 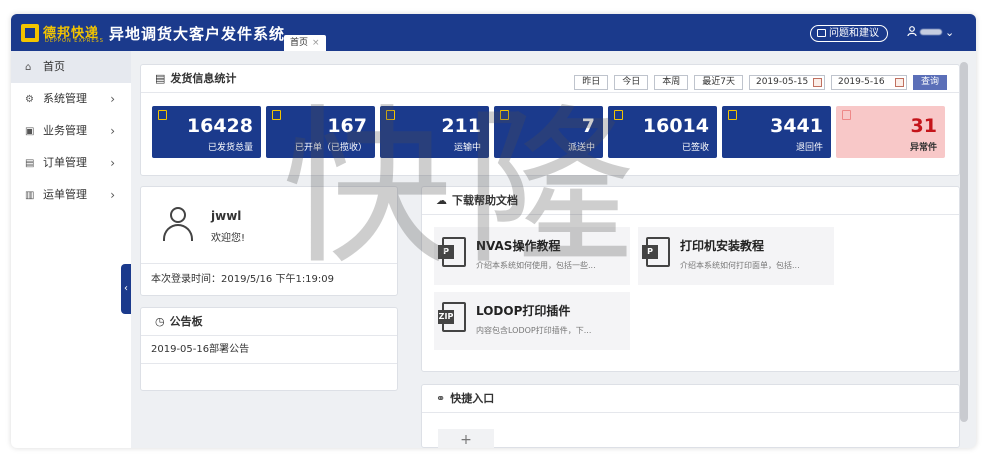 I want to click on order-icon: ▤, so click(x=30, y=163).